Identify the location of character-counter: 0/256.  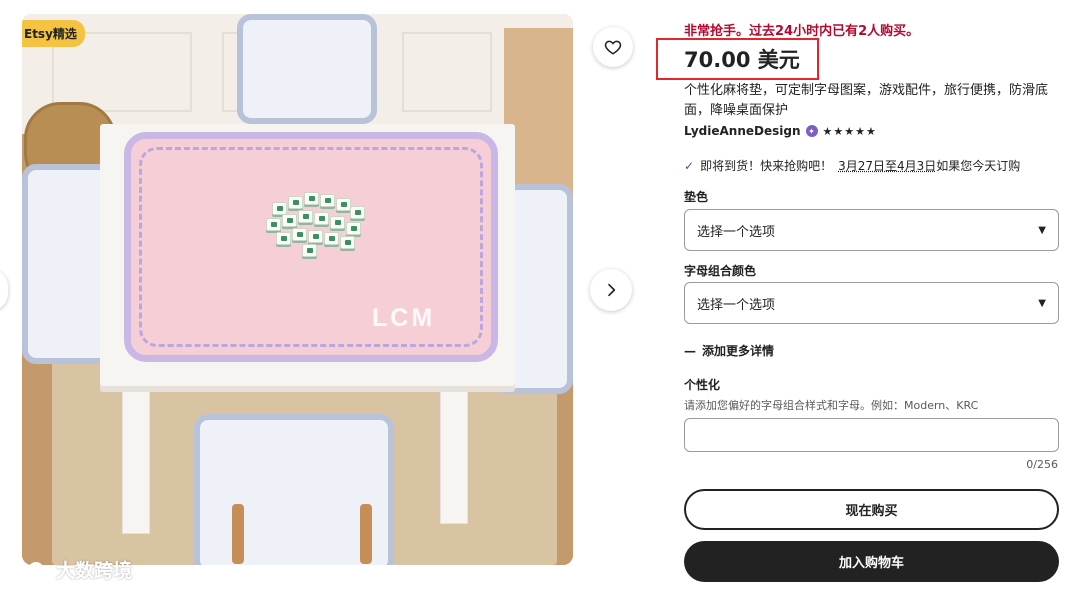
(1042, 464).